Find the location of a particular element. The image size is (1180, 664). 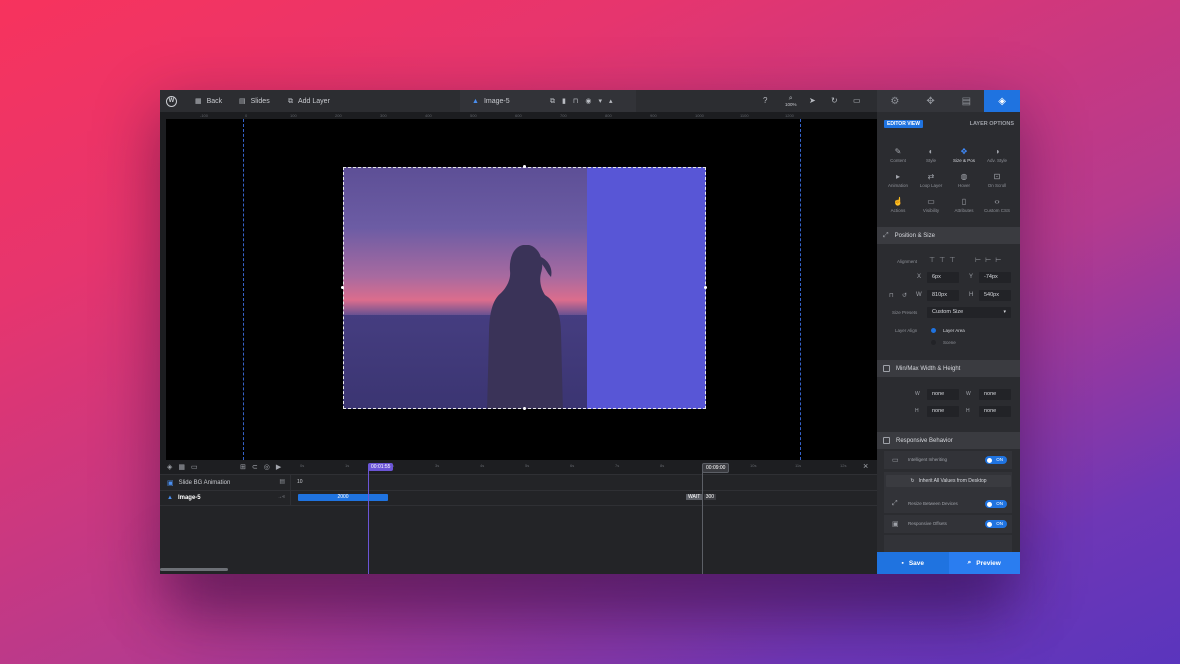

option-custom-css: ‹› Custom CSS is located at coordinates (997, 205).